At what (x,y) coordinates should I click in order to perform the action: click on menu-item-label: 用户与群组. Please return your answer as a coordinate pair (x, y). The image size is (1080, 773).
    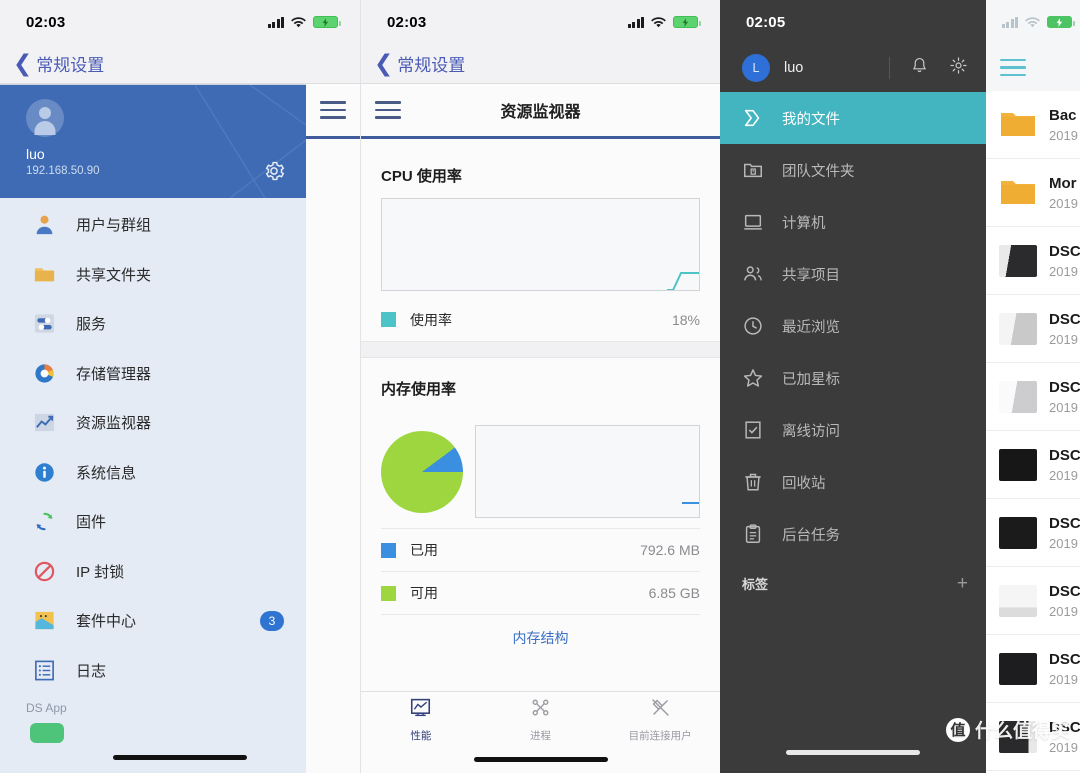
    Looking at the image, I should click on (114, 226).